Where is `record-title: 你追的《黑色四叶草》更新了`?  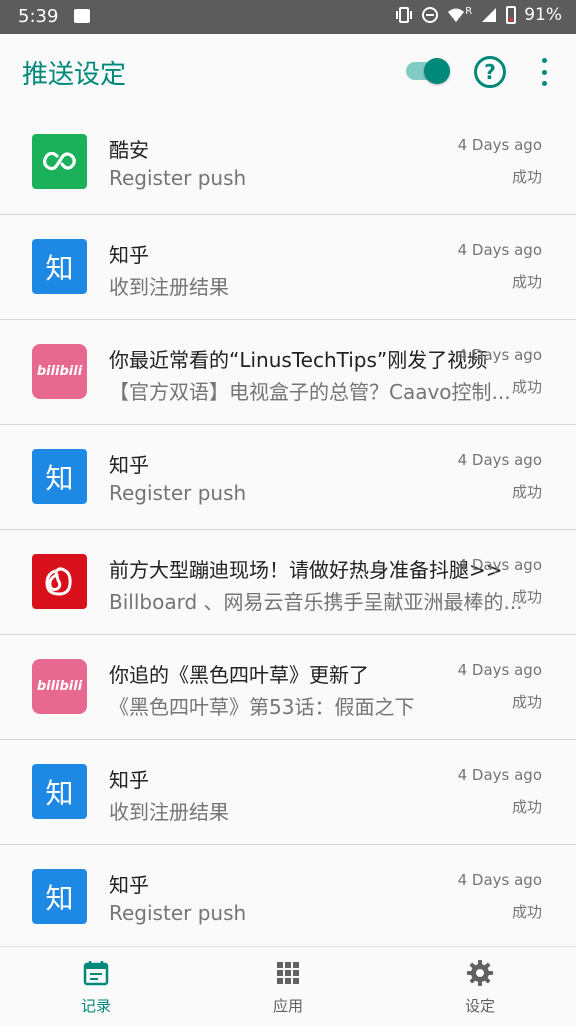 record-title: 你追的《黑色四叶草》更新了 is located at coordinates (239, 675).